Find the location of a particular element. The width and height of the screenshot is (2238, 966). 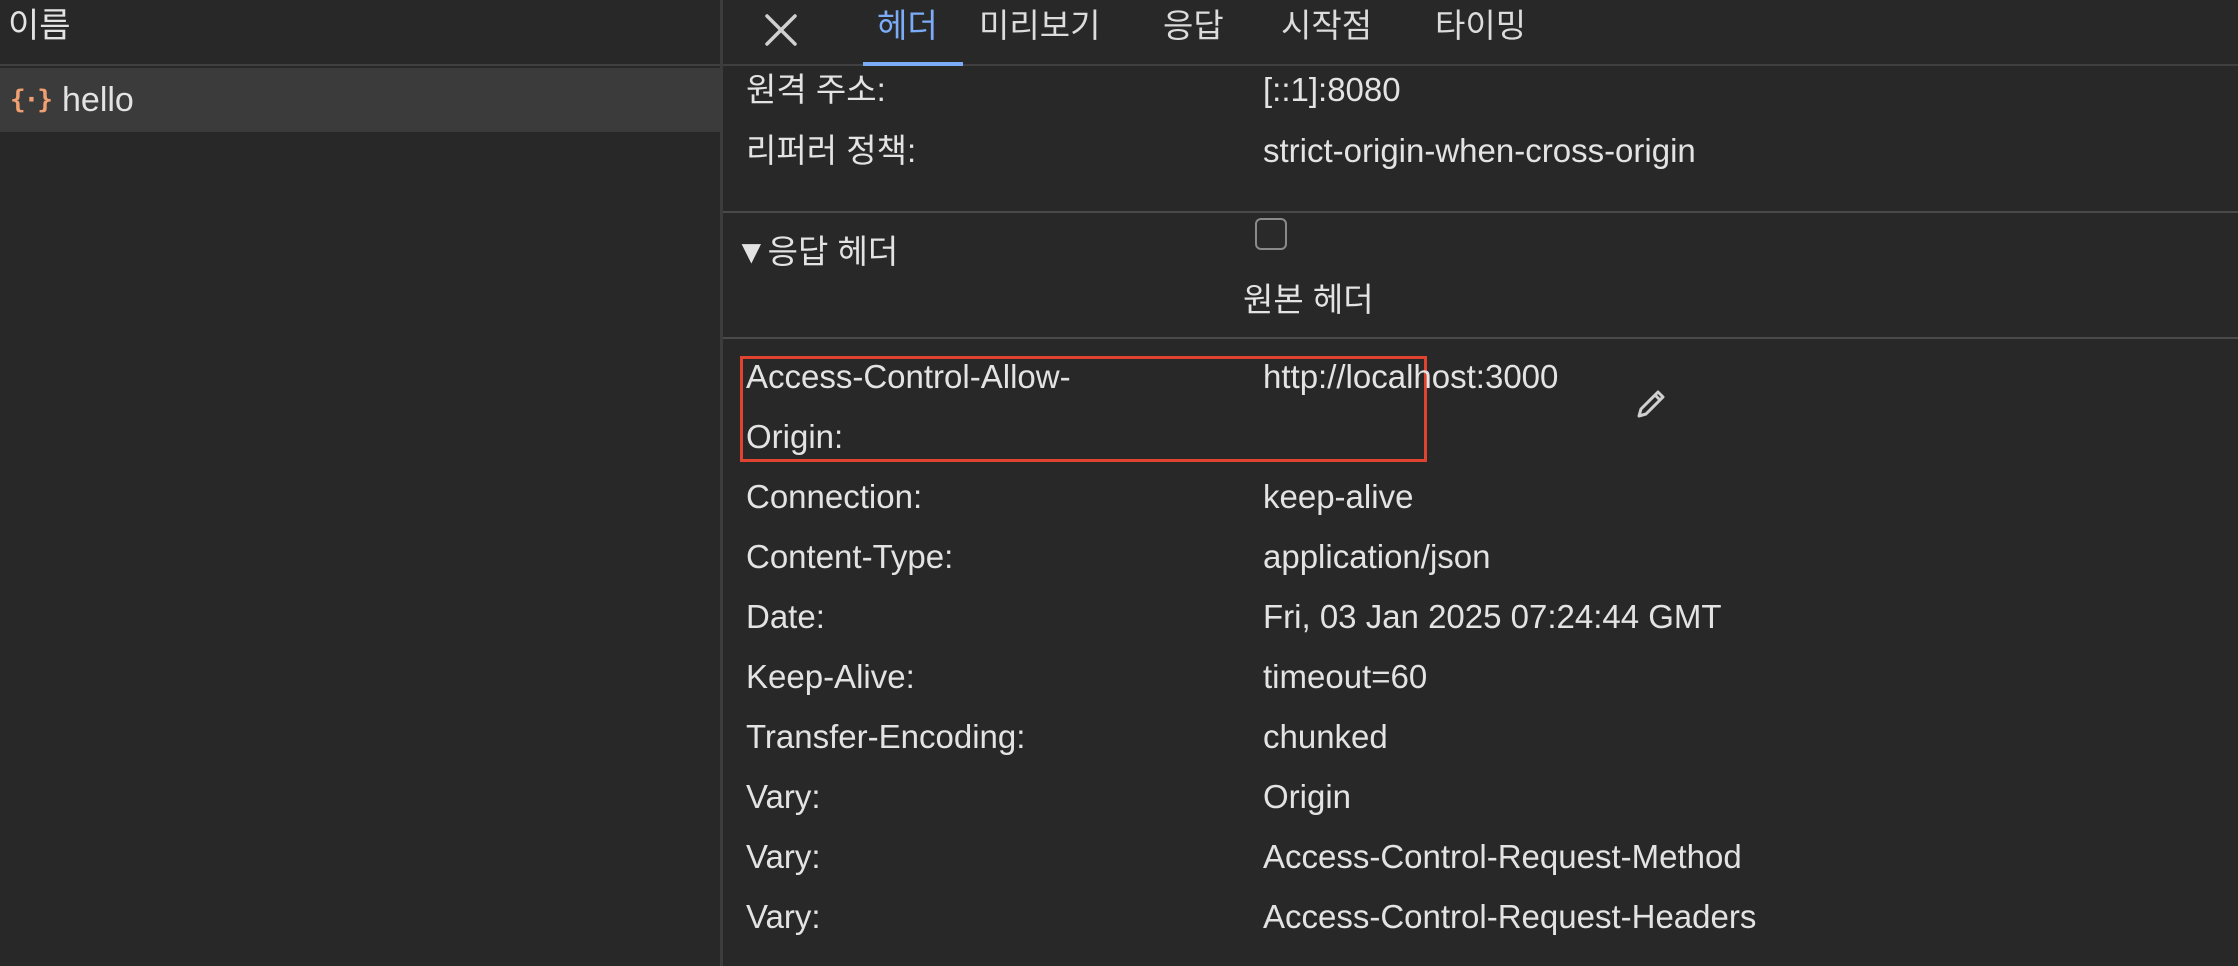

response-headers-section-toggle: ▼응답 헤더 is located at coordinates (816, 252).